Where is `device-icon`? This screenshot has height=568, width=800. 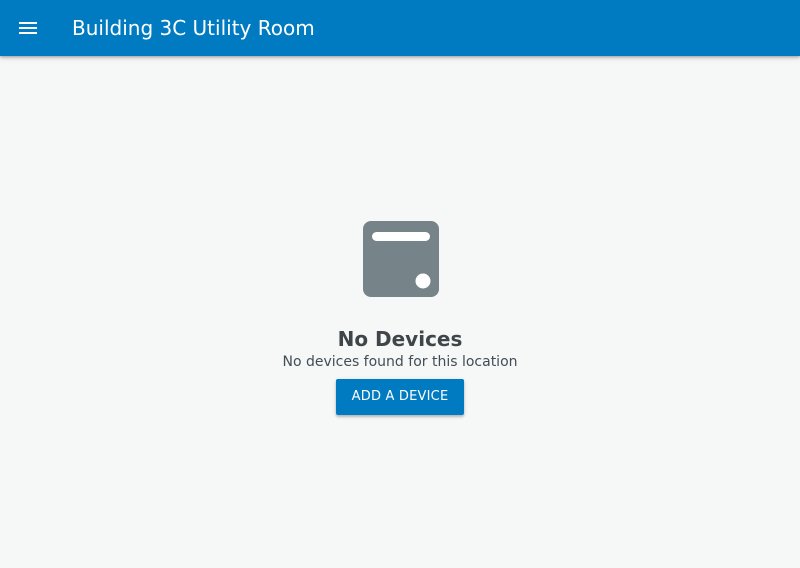 device-icon is located at coordinates (401, 259).